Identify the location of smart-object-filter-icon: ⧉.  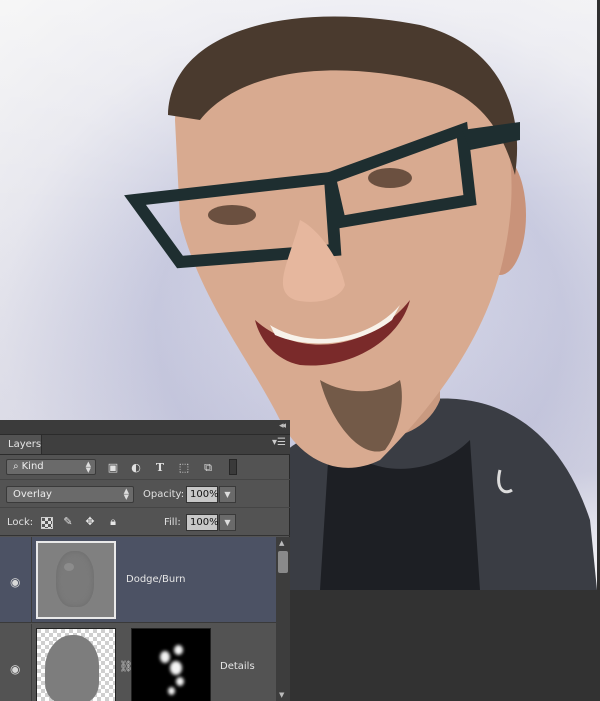
(208, 467).